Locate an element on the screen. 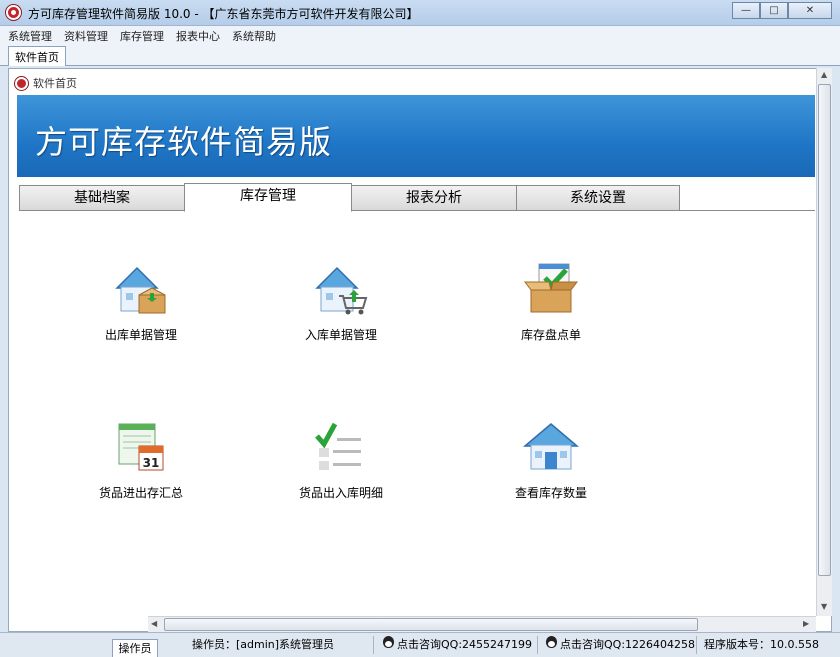 This screenshot has height=657, width=840. module-tabs: 基础档案 库存管理 报表分析 系统设置 is located at coordinates (417, 197).